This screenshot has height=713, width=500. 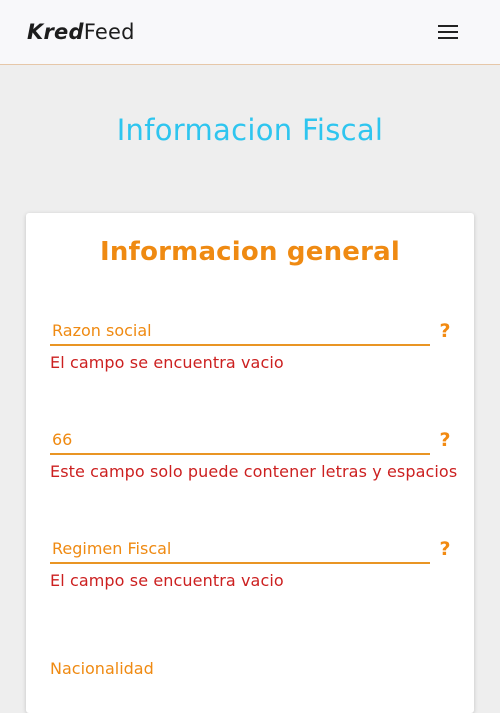 I want to click on razon-social-input, so click(x=240, y=328).